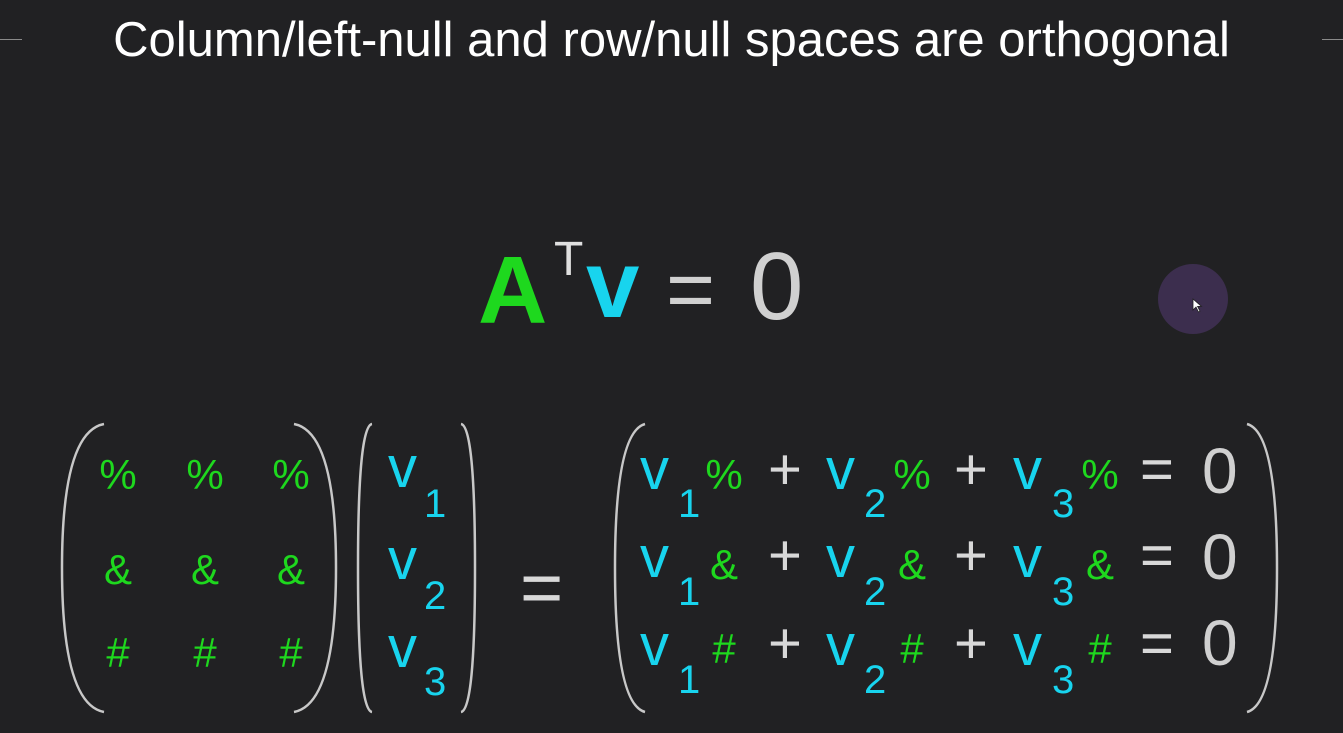 The height and width of the screenshot is (733, 1343). Describe the element at coordinates (513, 290) in the screenshot. I see `matrix-symbol-A: A` at that location.